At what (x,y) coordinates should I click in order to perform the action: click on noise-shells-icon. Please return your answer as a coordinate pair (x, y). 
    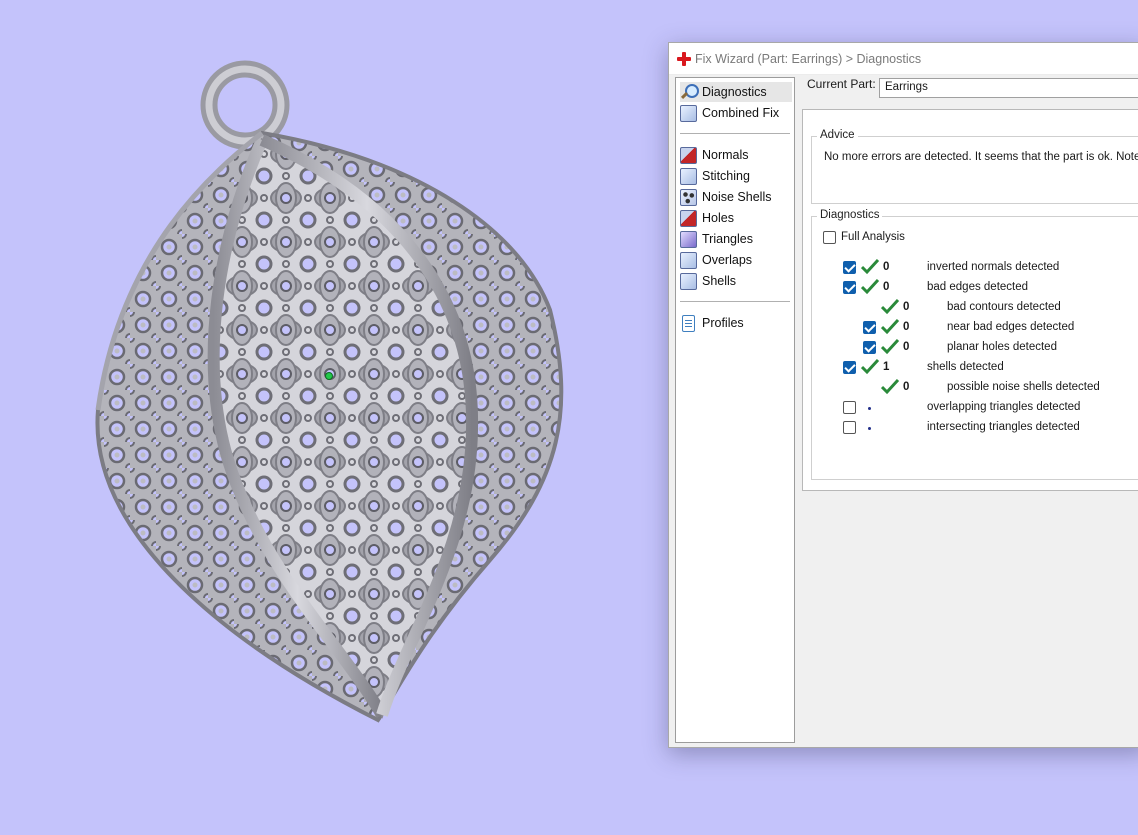
    Looking at the image, I should click on (688, 197).